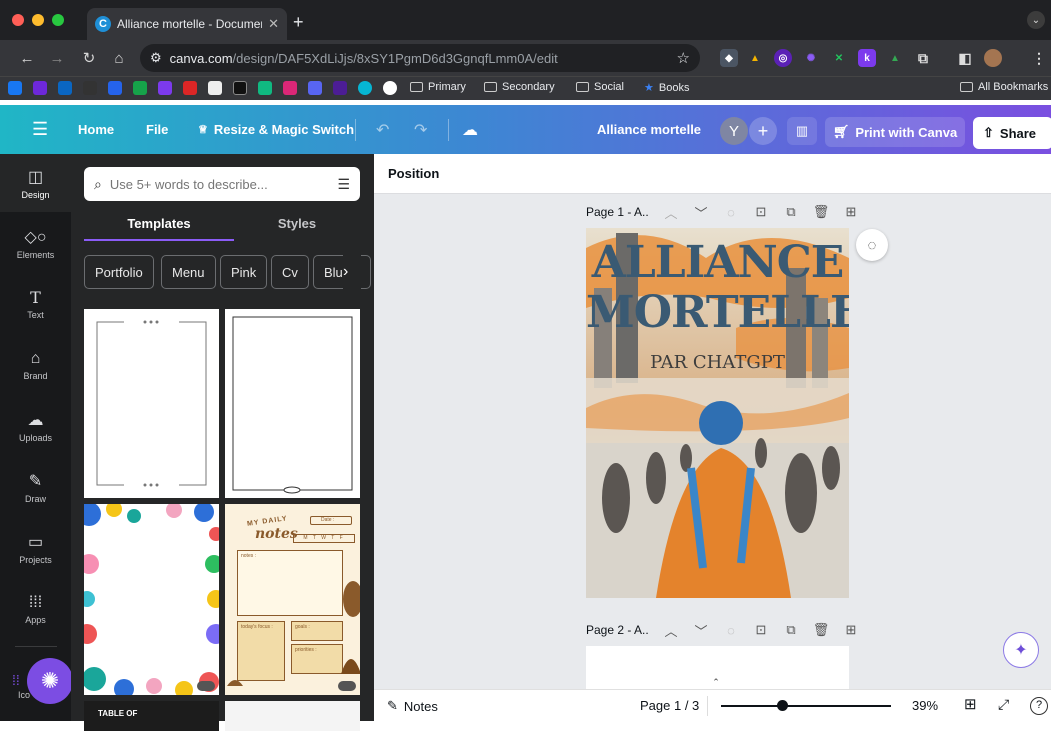 The image size is (1051, 731). What do you see at coordinates (290, 272) in the screenshot?
I see `chip-cv: Cv` at bounding box center [290, 272].